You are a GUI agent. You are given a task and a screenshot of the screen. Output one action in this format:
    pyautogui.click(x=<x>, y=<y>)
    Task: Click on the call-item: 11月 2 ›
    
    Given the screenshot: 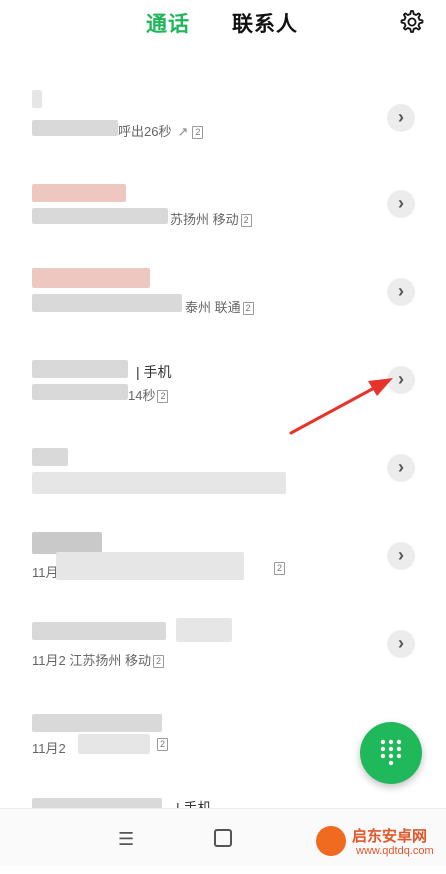 What is the action you would take?
    pyautogui.click(x=223, y=566)
    